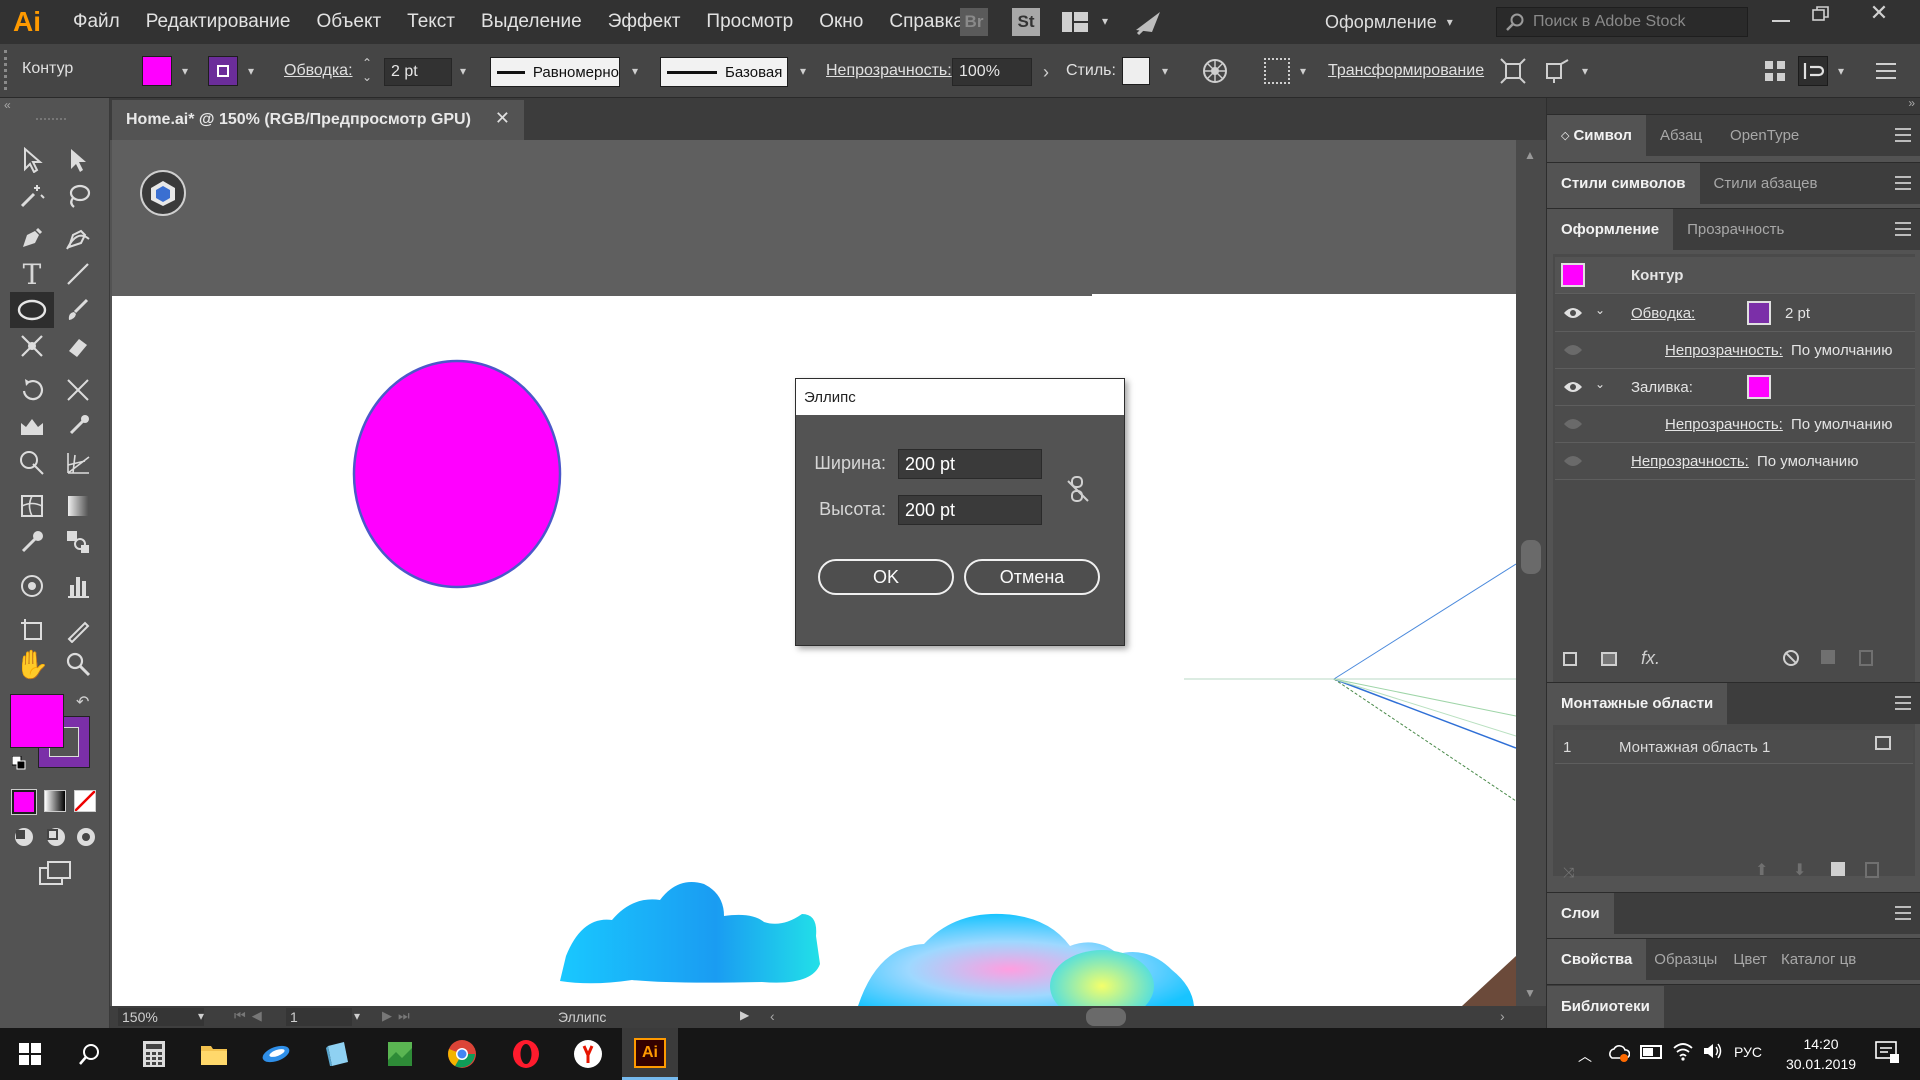 This screenshot has width=1920, height=1080. I want to click on mesh-tool-icon, so click(32, 506).